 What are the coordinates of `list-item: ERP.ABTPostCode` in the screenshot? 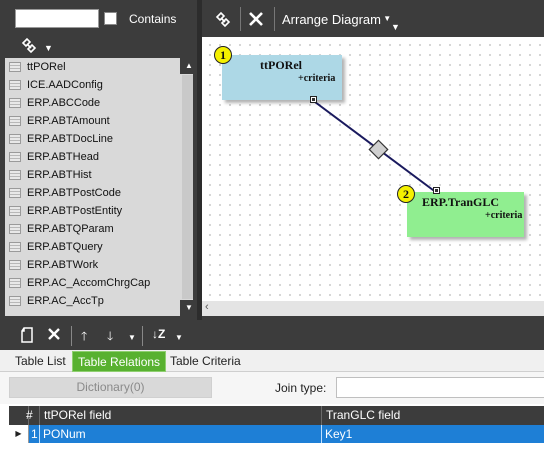 It's located at (99, 193).